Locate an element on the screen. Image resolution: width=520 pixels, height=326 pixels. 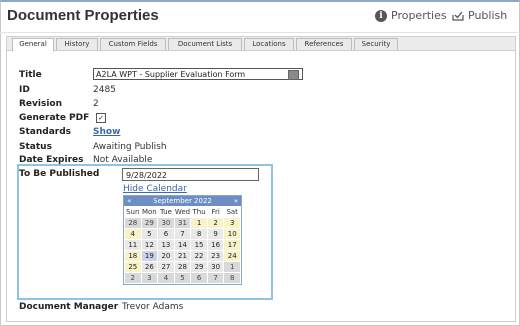
edit-icon is located at coordinates (293, 75).